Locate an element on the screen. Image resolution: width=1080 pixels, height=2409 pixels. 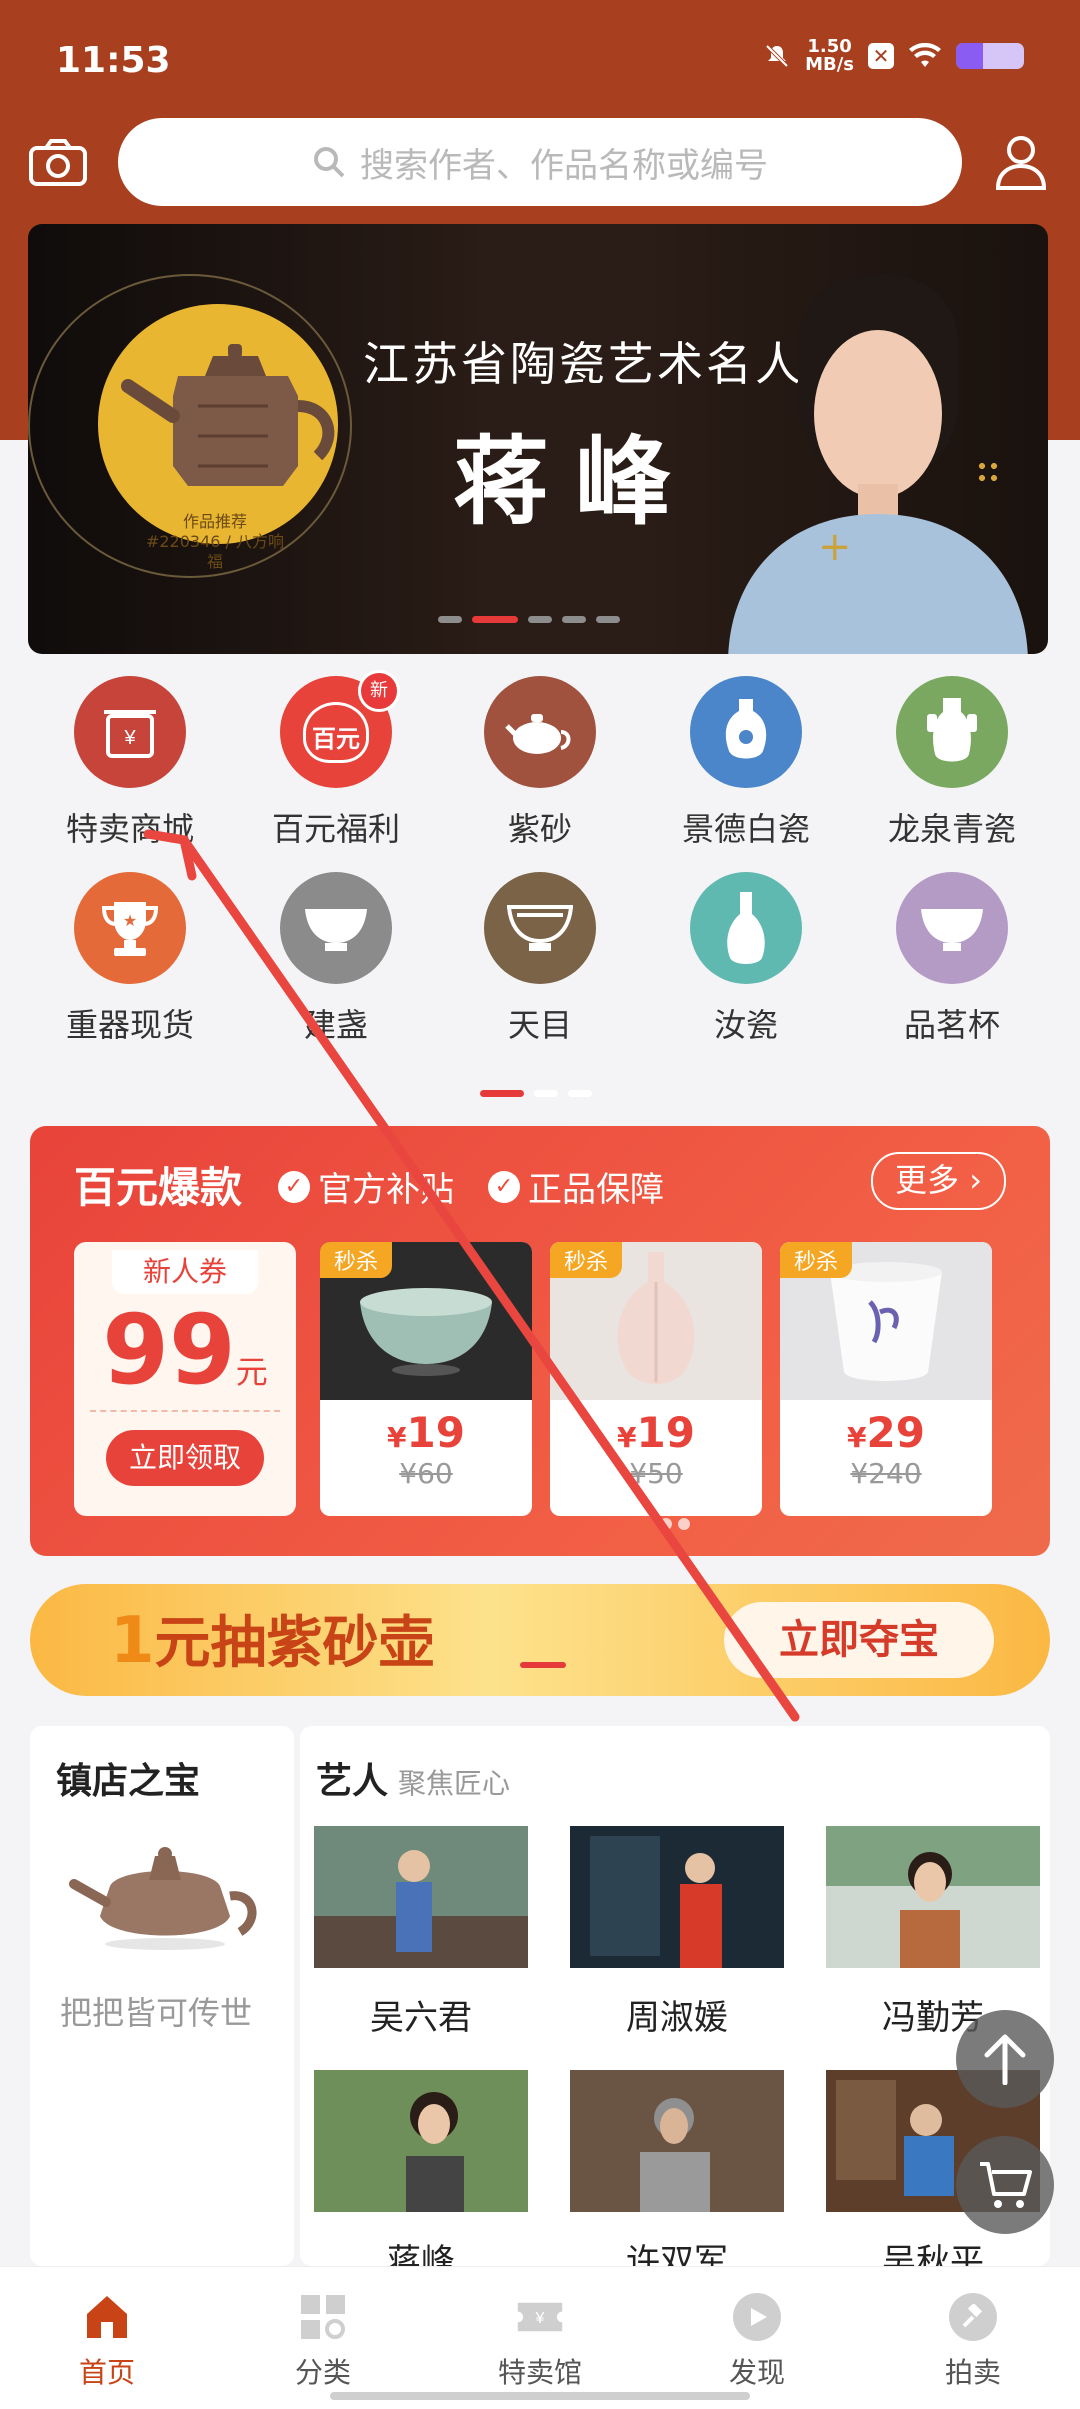
category-label: 龙泉青瓷 is located at coordinates (951, 829).